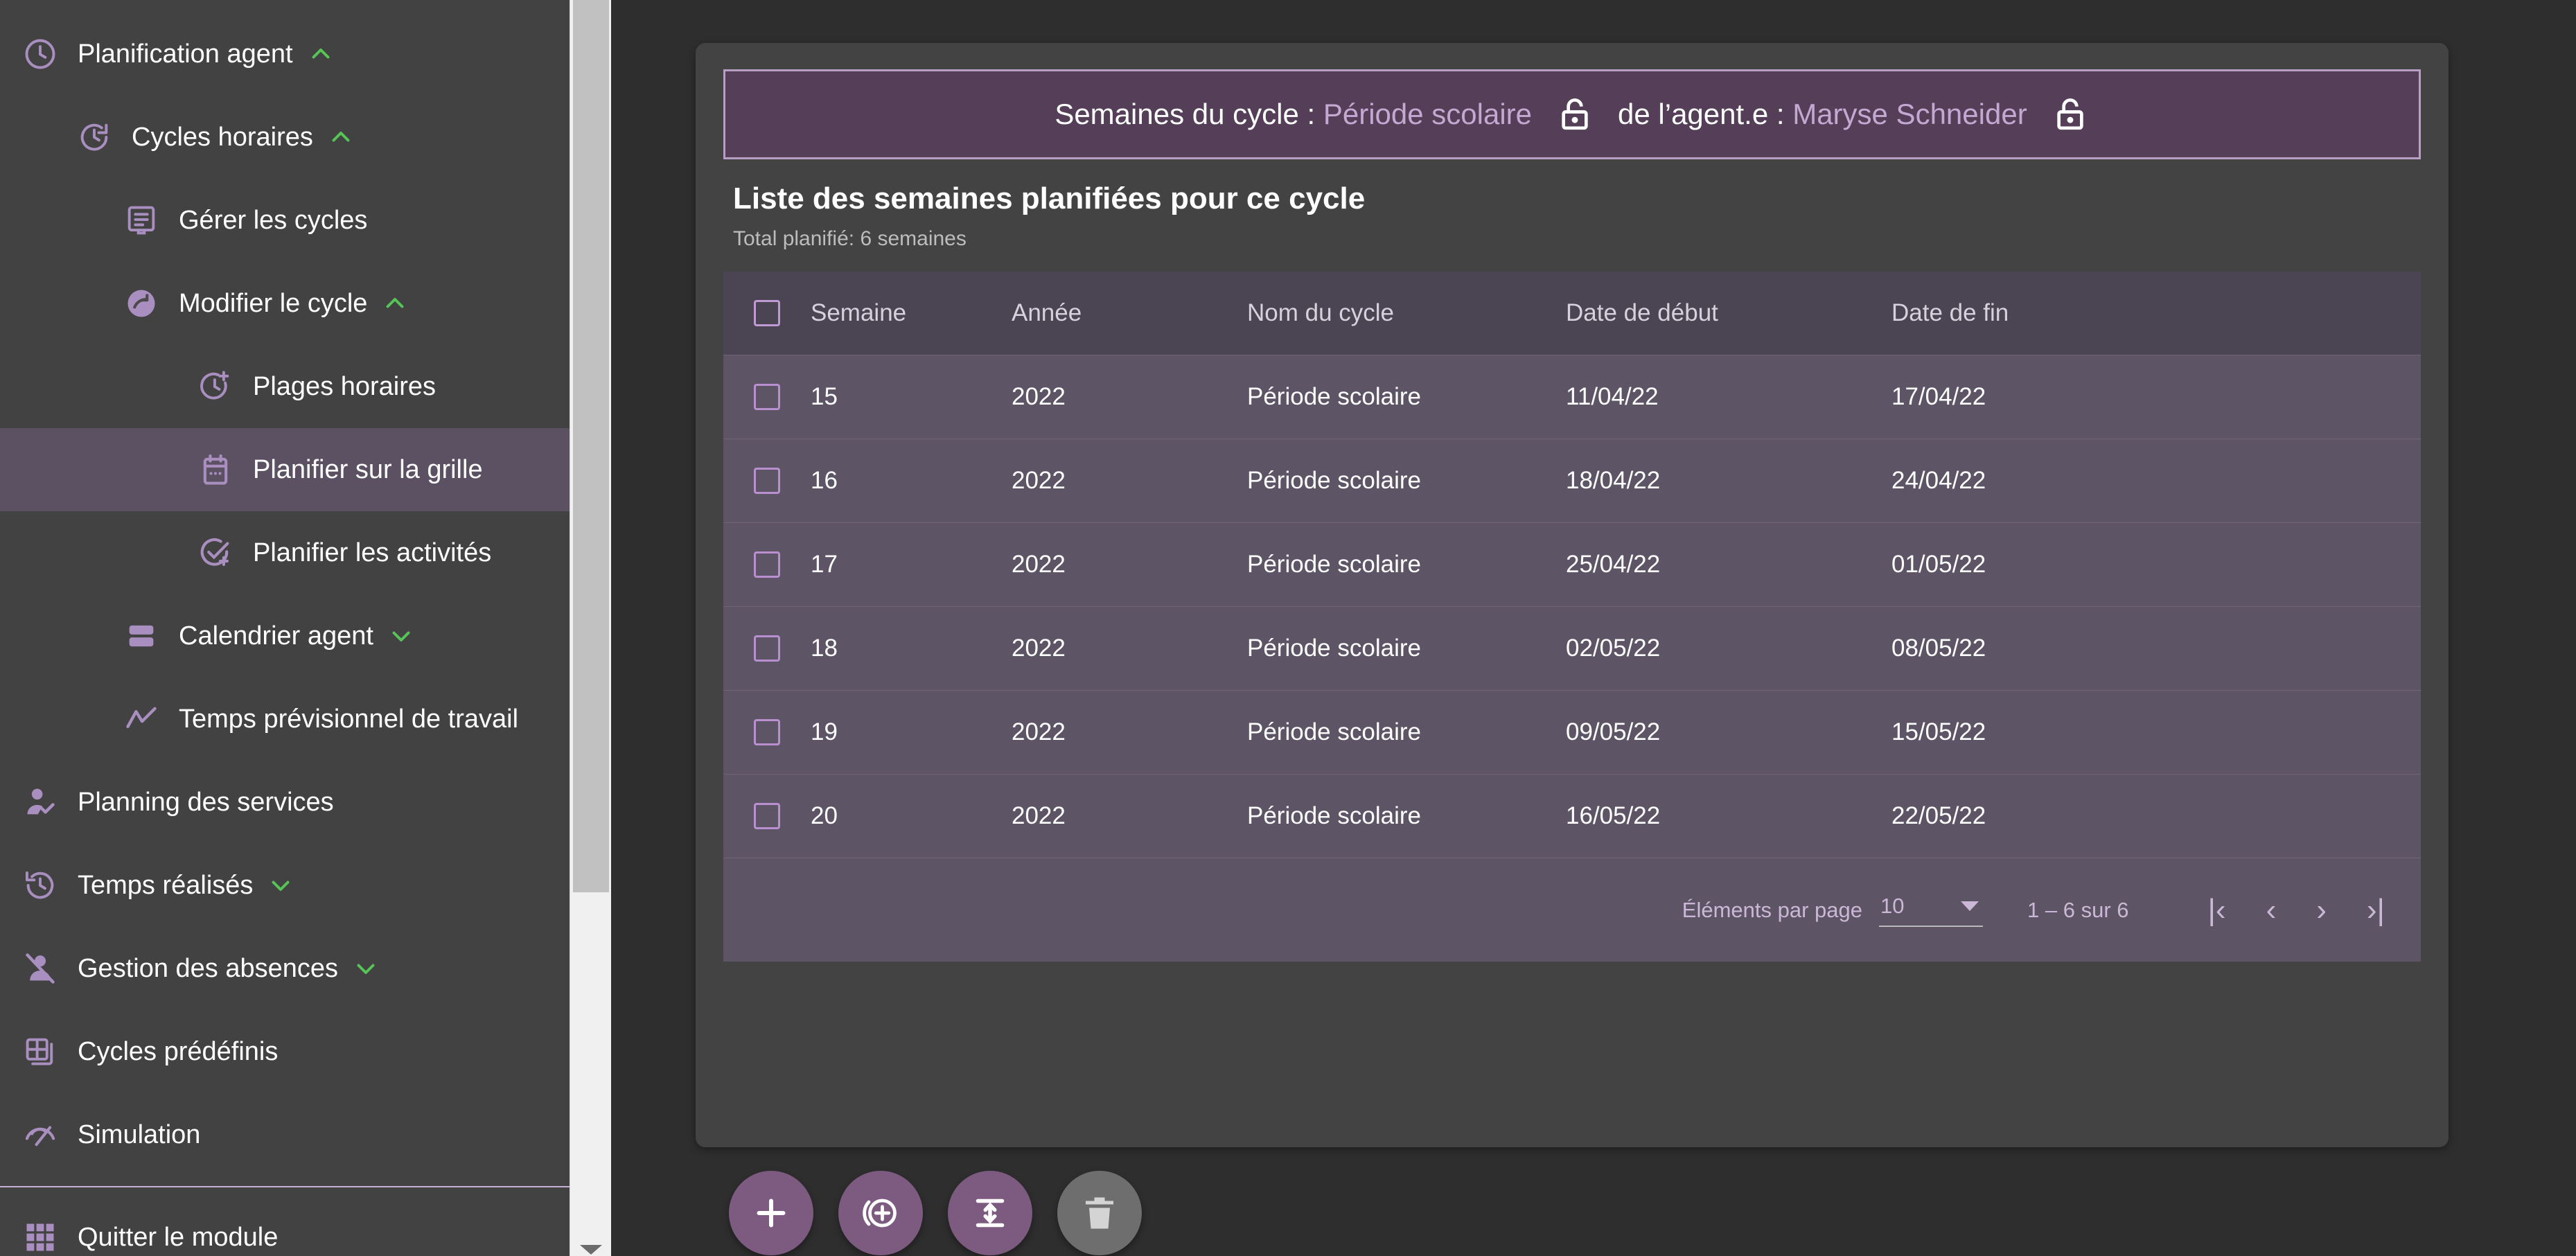  What do you see at coordinates (305, 54) in the screenshot?
I see `sidebar-item-planification-agent: Planification agent` at bounding box center [305, 54].